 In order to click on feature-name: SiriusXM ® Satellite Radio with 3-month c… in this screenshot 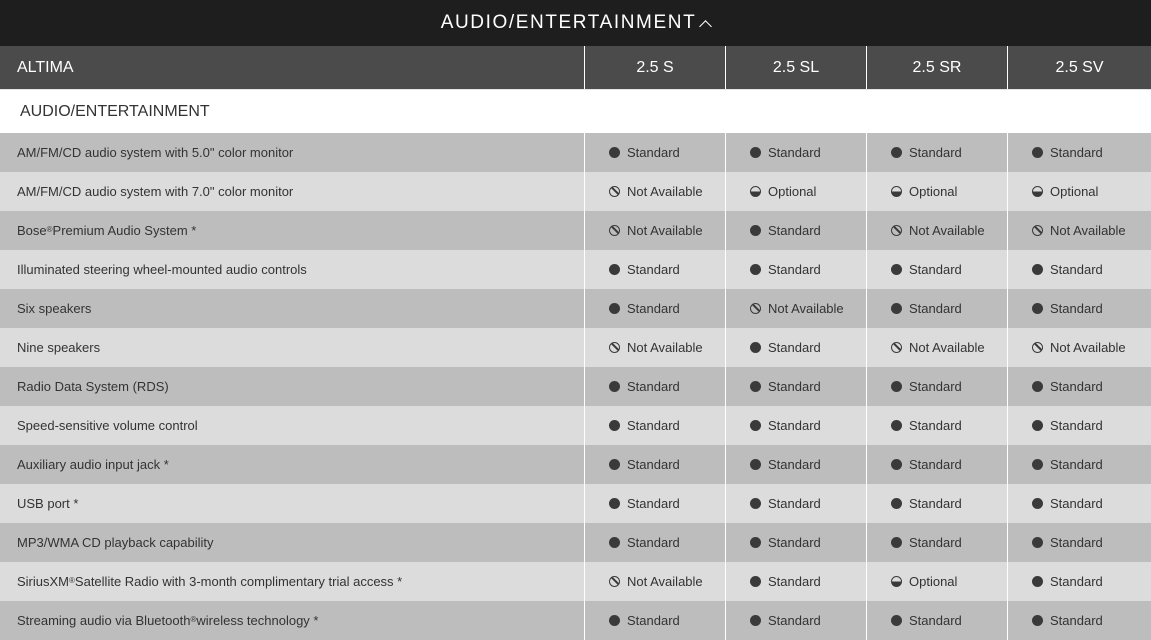, I will do `click(292, 581)`.